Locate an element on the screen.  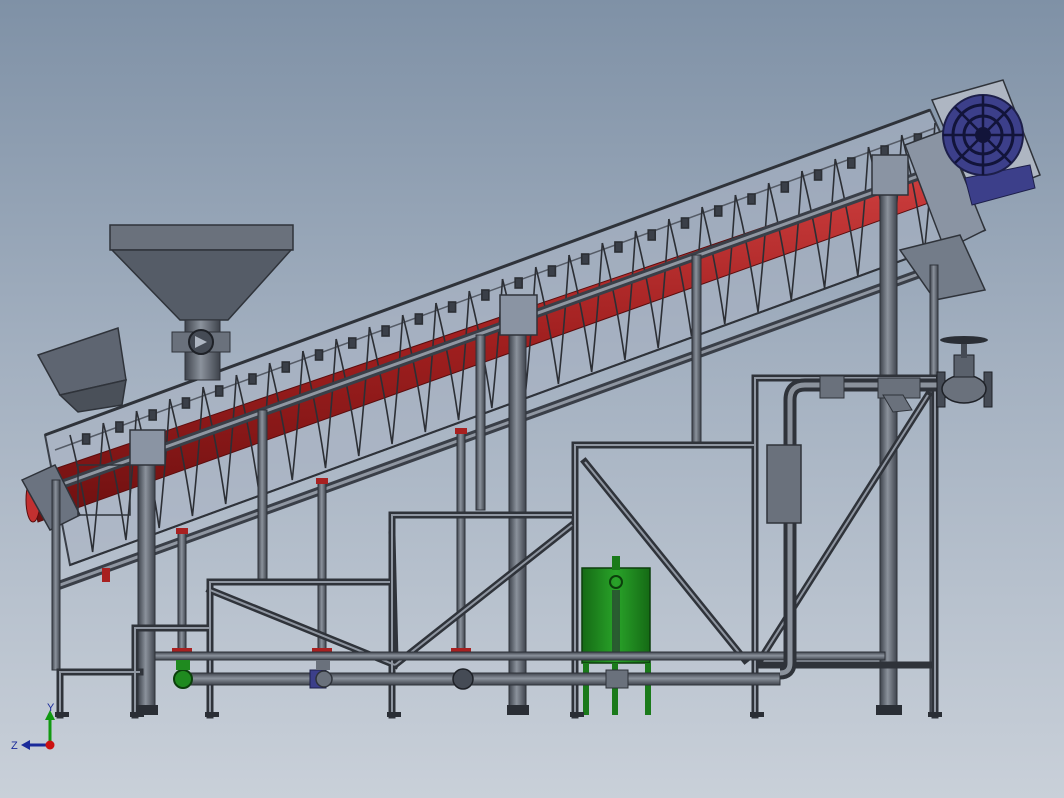
triad-y-label: Y is located at coordinates (51, 708).